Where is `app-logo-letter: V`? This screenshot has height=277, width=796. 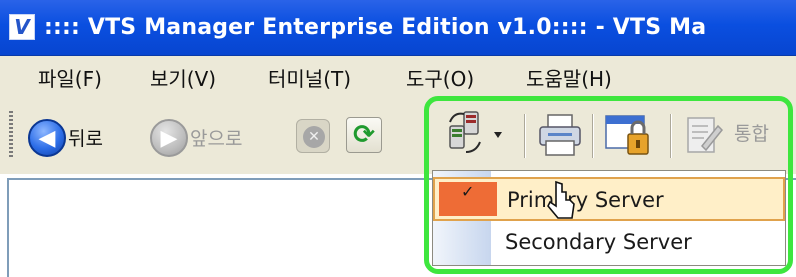 app-logo-letter: V is located at coordinates (22, 27).